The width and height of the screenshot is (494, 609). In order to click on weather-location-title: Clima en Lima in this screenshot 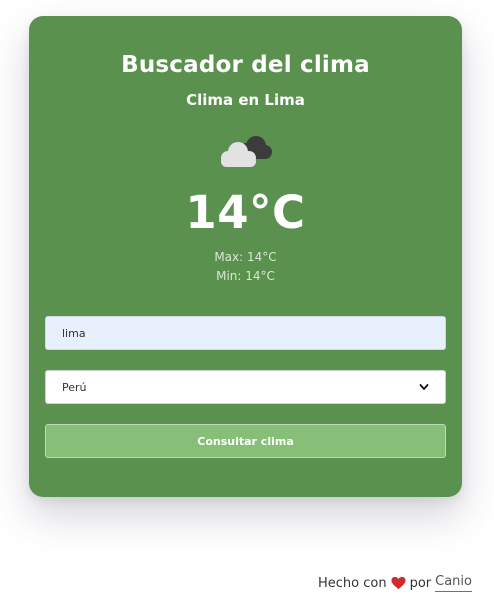, I will do `click(245, 100)`.